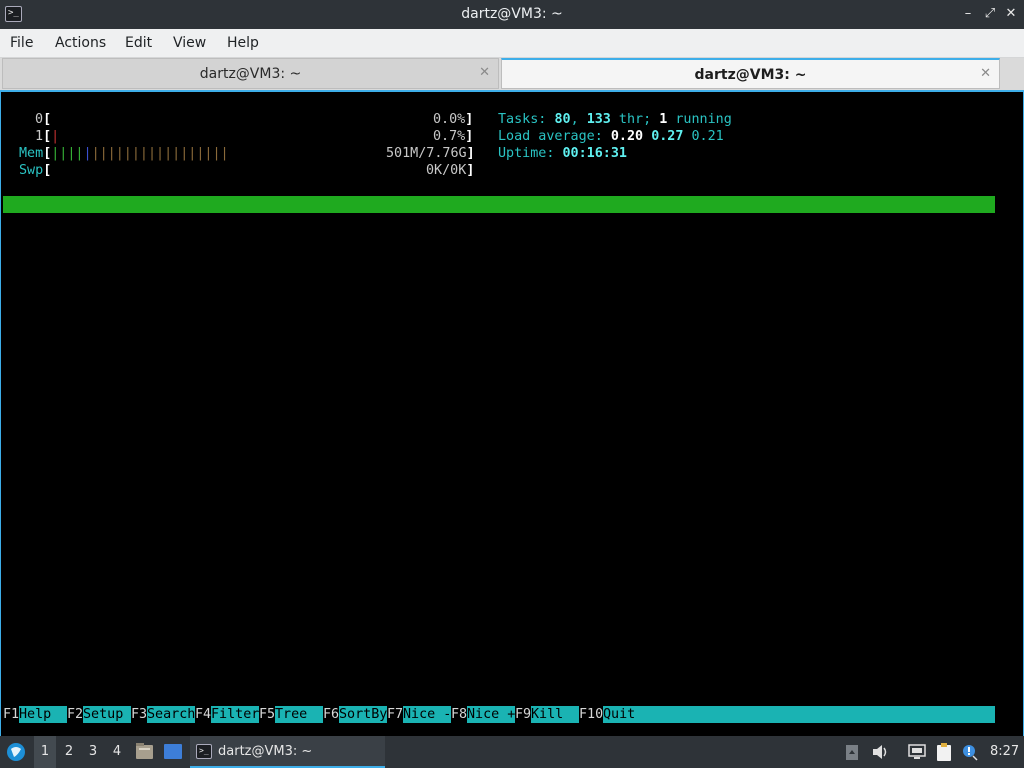 The width and height of the screenshot is (1024, 768). What do you see at coordinates (75, 714) in the screenshot?
I see `fkey-f2: F2` at bounding box center [75, 714].